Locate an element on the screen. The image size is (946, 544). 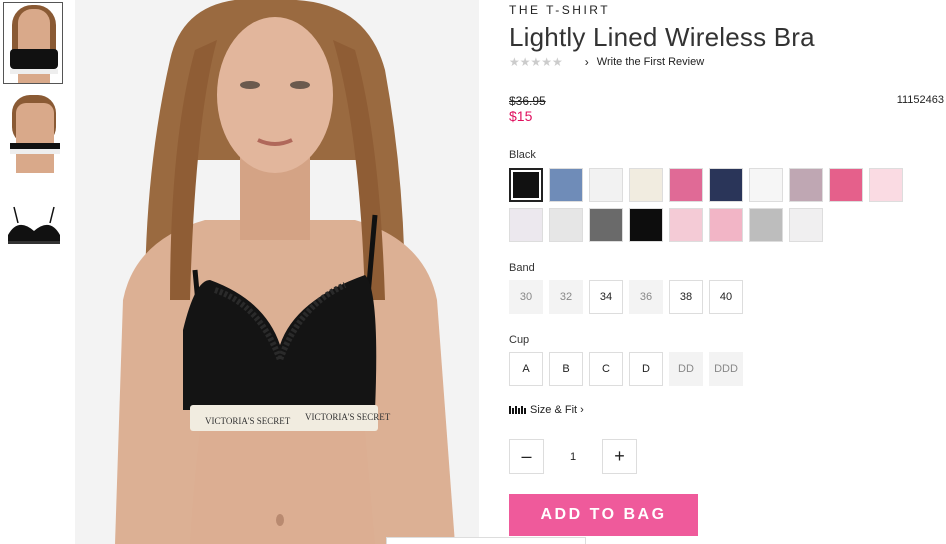
color-swatch-pink-print is located at coordinates (726, 225).